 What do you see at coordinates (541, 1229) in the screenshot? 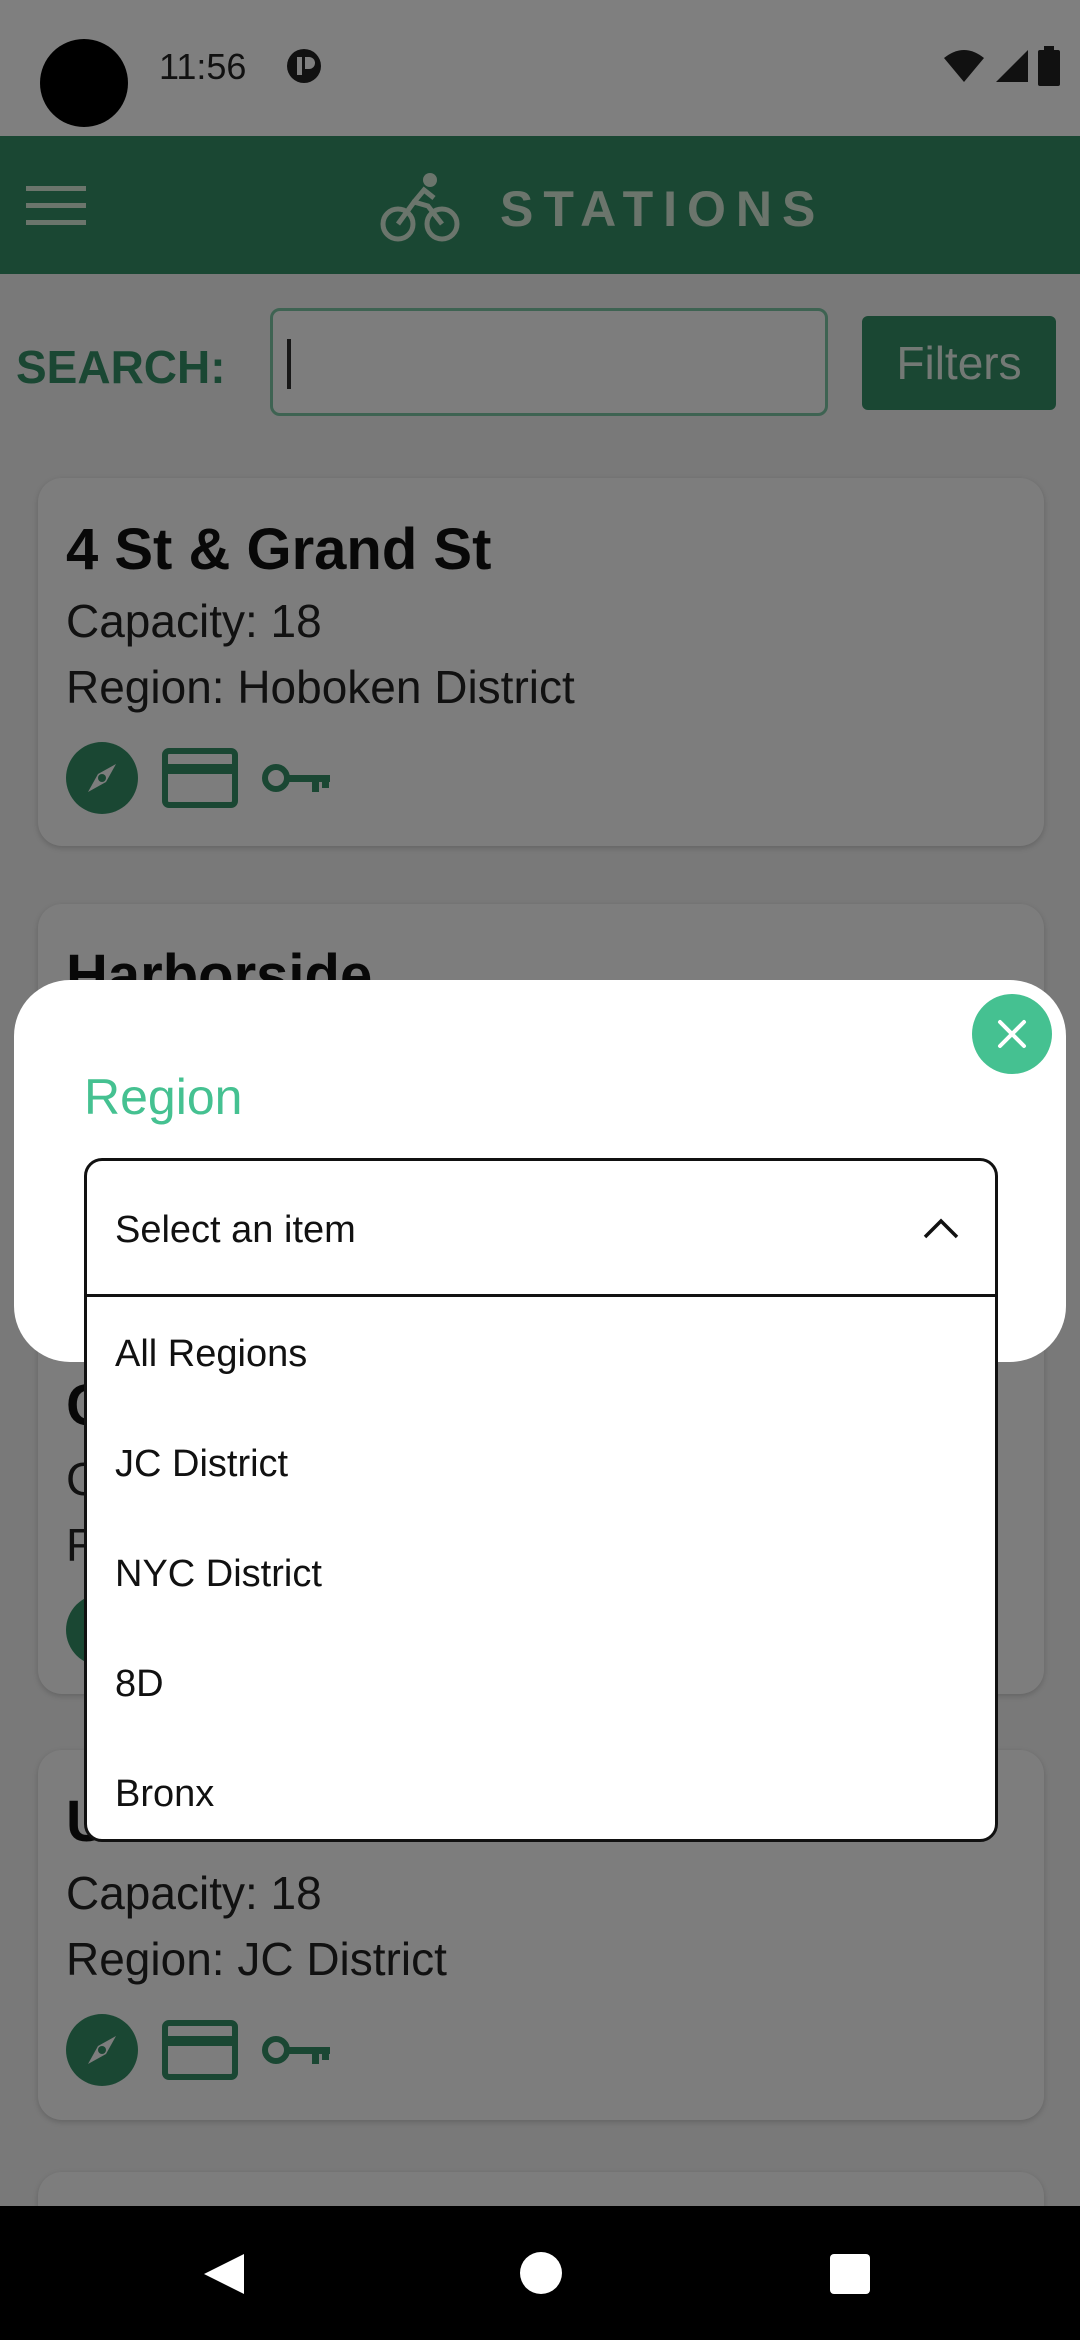
I see `dropdown-header: Select an item` at bounding box center [541, 1229].